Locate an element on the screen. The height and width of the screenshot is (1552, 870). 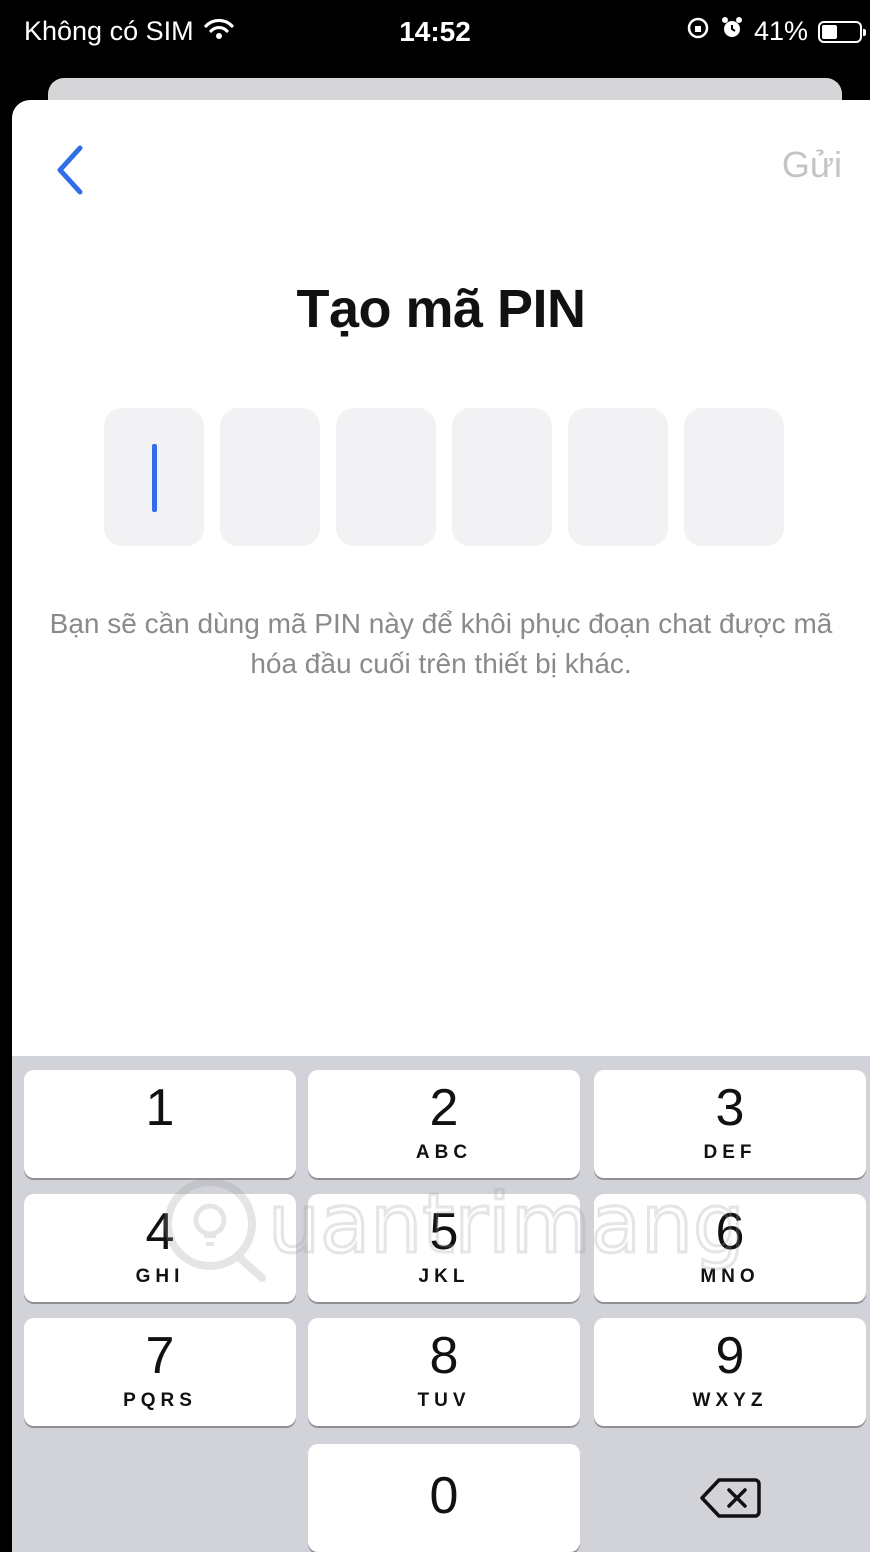
key-letters: WXYZ is located at coordinates (730, 1400).